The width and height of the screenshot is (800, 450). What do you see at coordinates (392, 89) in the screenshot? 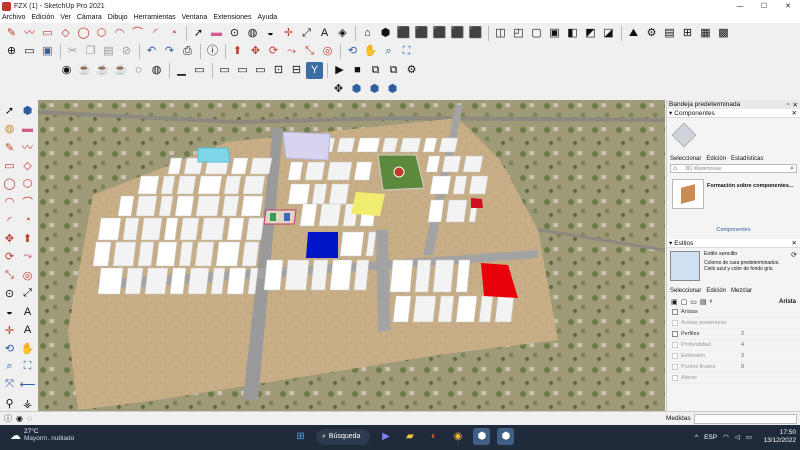
I see `iso-cube-dark-icon: ⬢` at bounding box center [392, 89].